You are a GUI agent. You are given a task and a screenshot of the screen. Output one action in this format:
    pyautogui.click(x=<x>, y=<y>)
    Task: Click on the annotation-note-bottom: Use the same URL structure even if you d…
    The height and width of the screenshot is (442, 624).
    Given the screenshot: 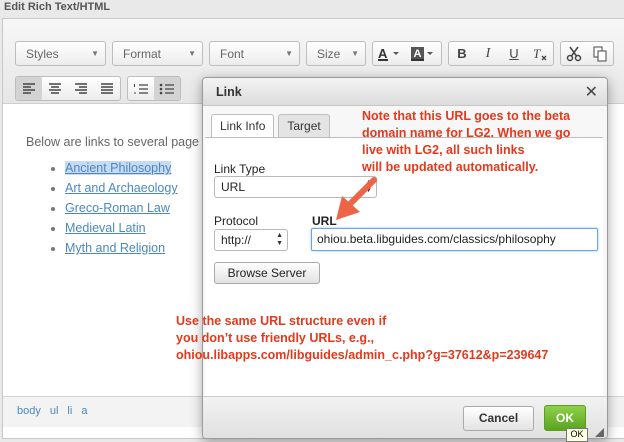 What is the action you would take?
    pyautogui.click(x=362, y=338)
    